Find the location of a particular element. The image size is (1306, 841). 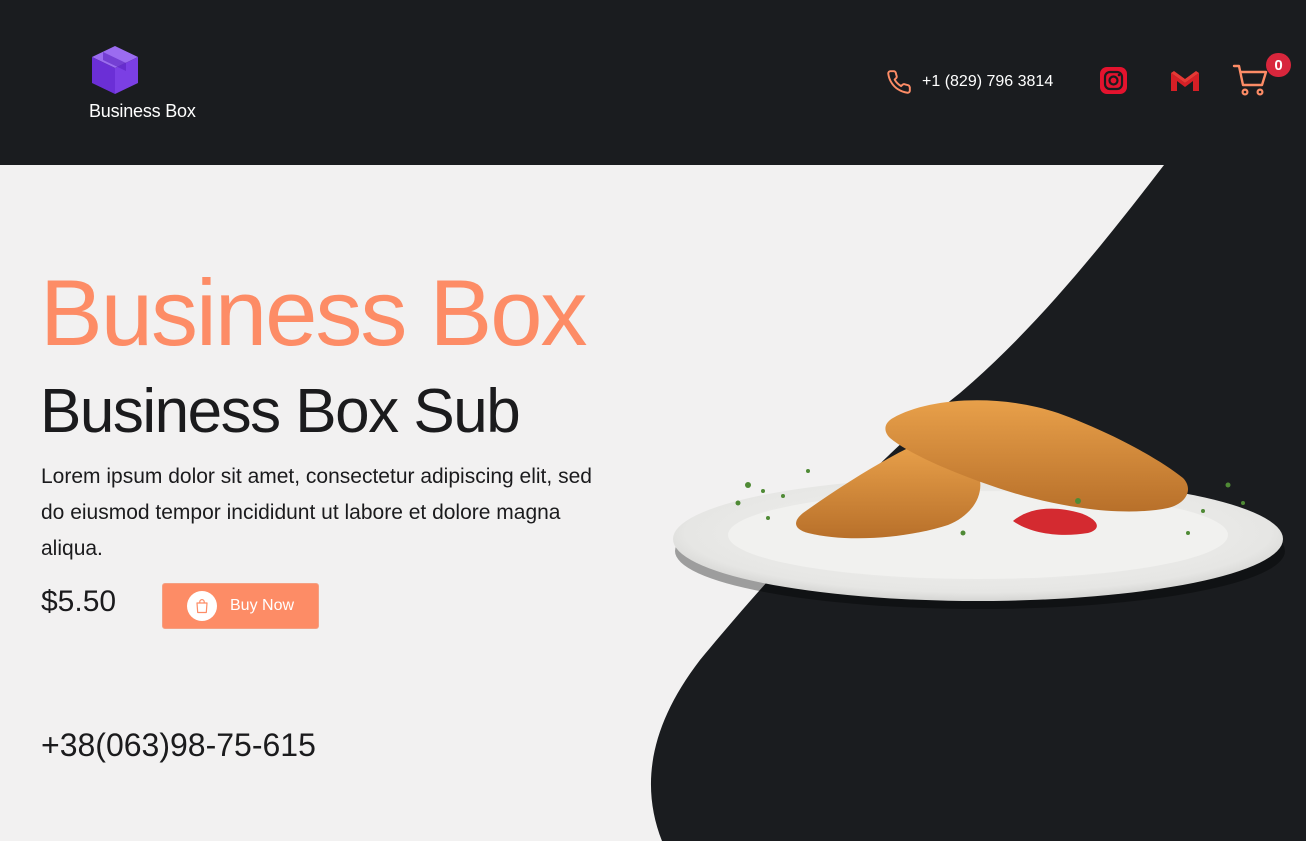

contact-phone: +38(063)98-75-615 is located at coordinates (178, 745).